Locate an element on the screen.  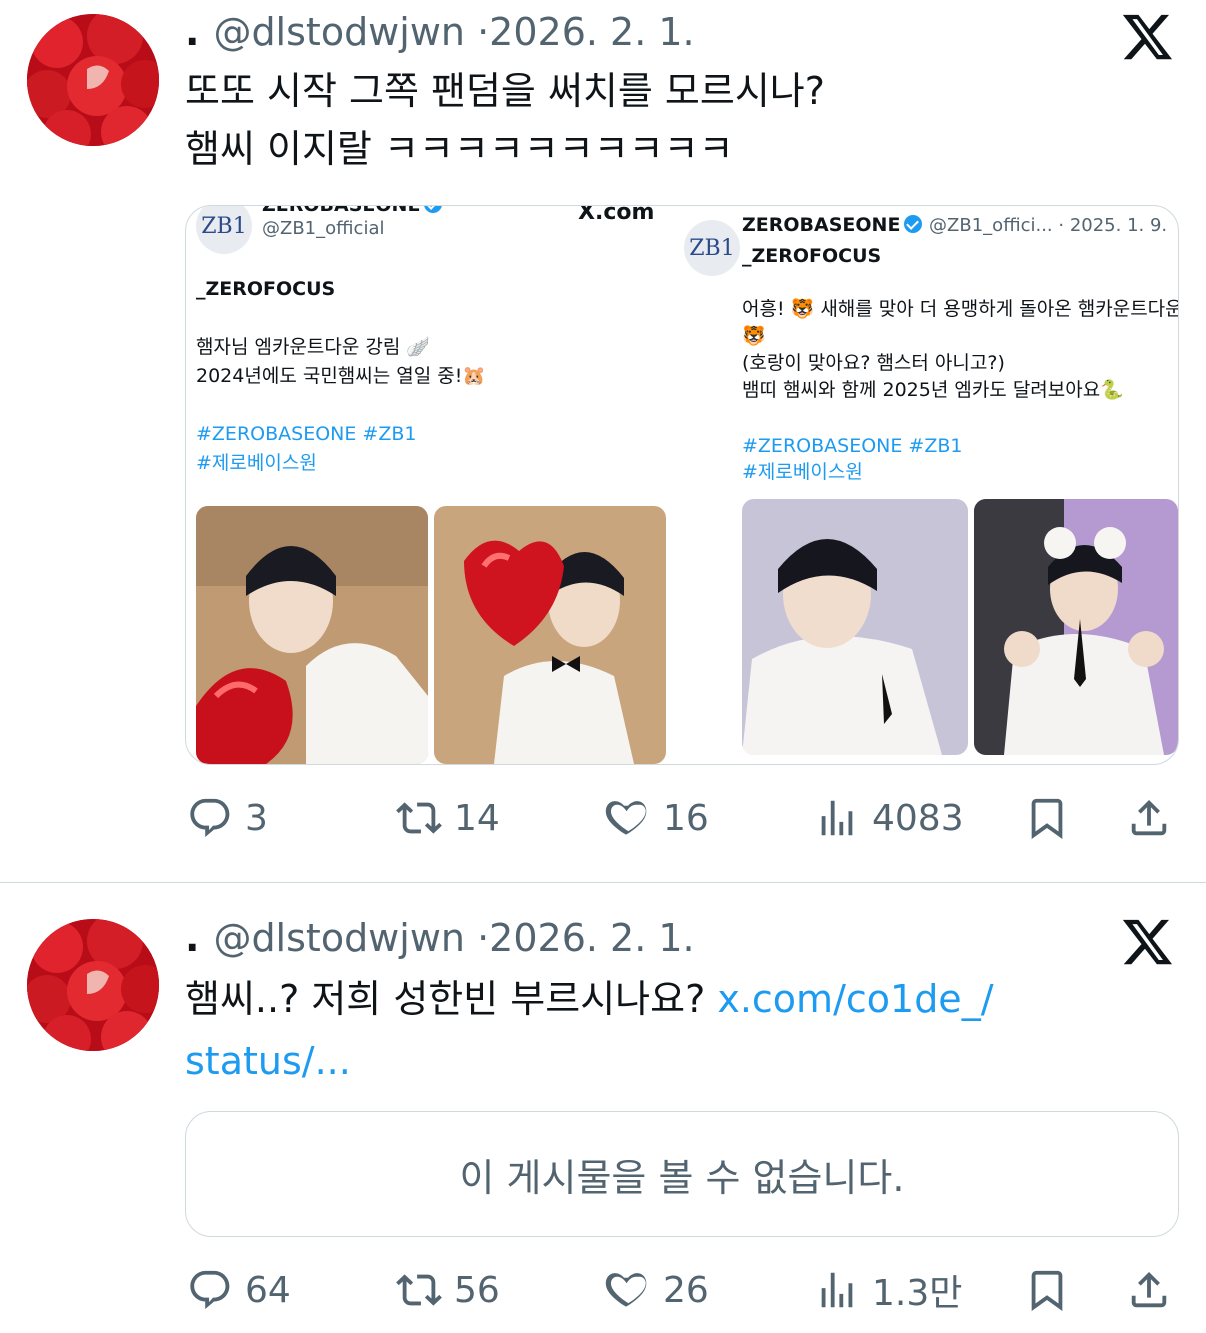
embedded-line: 햄자님 엠카운트다운 강림 🪽 is located at coordinates (313, 347).